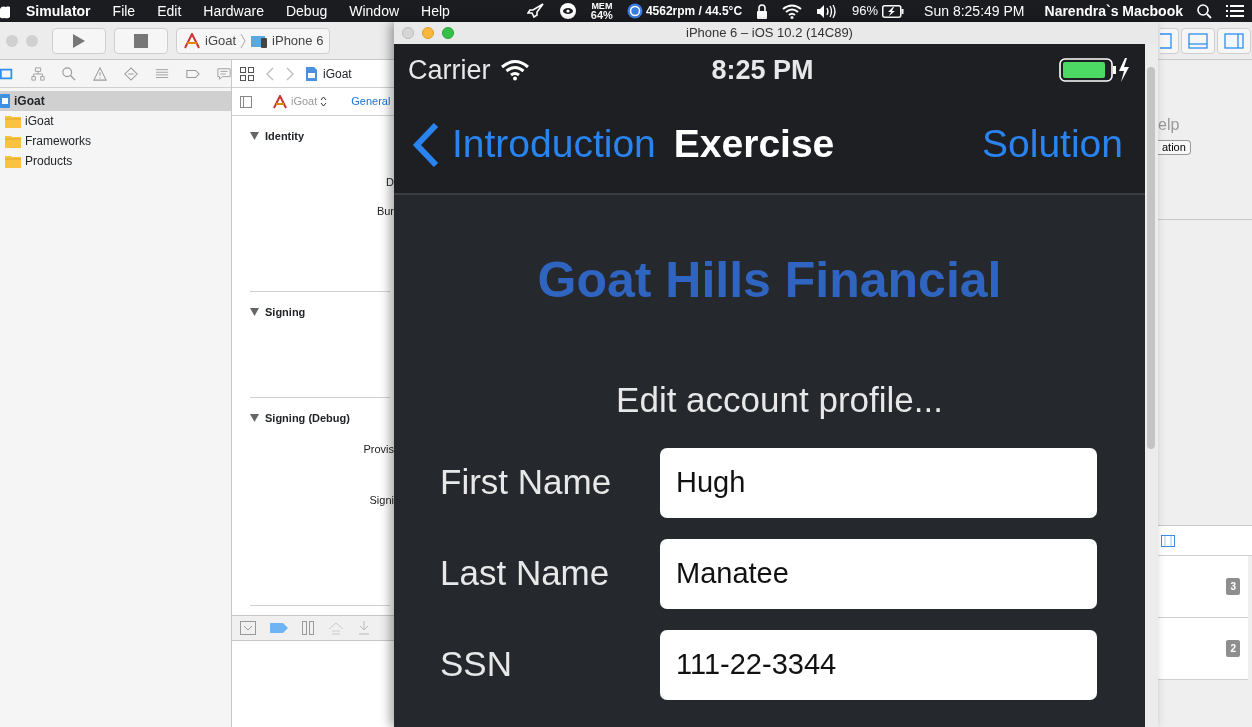  What do you see at coordinates (384, 211) in the screenshot?
I see `field-label: Bur` at bounding box center [384, 211].